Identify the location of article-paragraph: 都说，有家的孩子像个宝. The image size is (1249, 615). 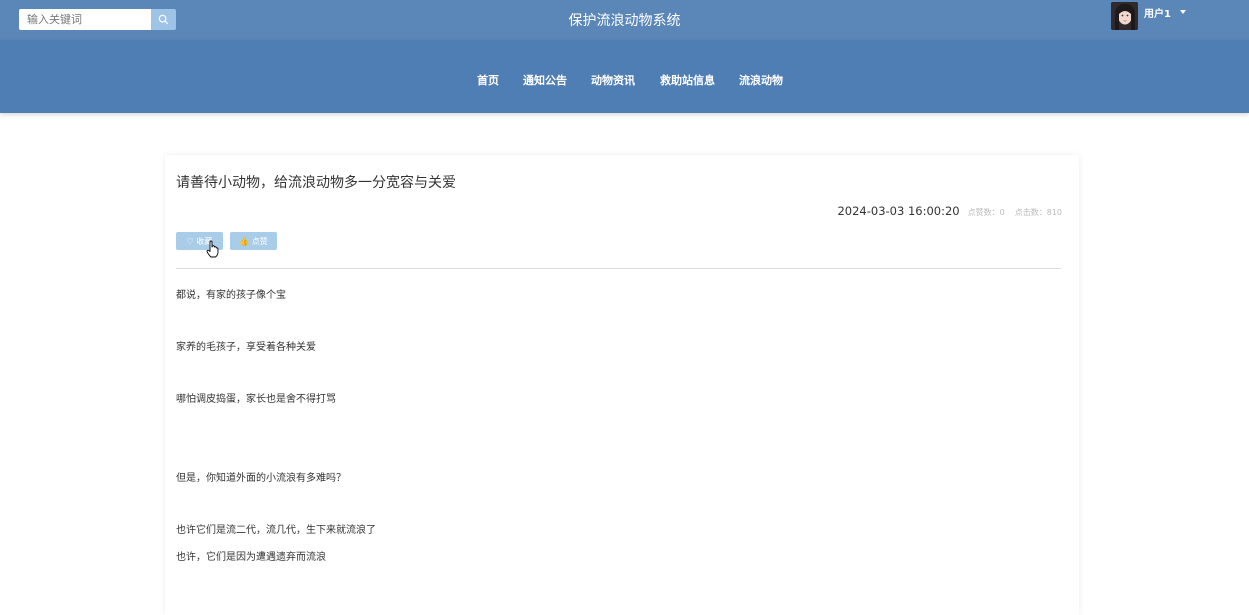
(231, 295).